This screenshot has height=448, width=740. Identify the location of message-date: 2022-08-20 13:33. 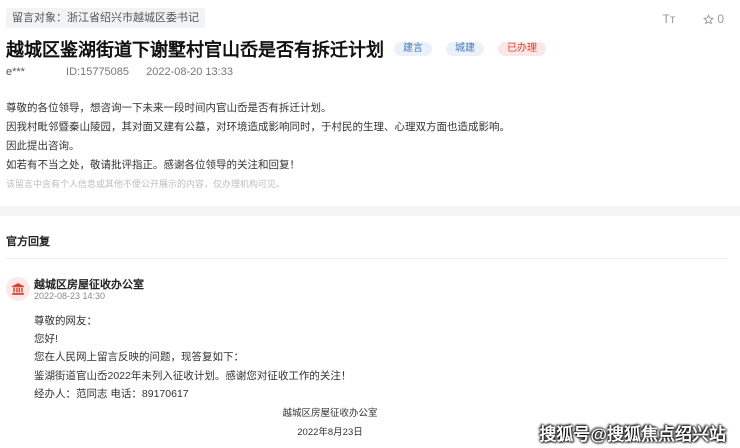
(189, 72).